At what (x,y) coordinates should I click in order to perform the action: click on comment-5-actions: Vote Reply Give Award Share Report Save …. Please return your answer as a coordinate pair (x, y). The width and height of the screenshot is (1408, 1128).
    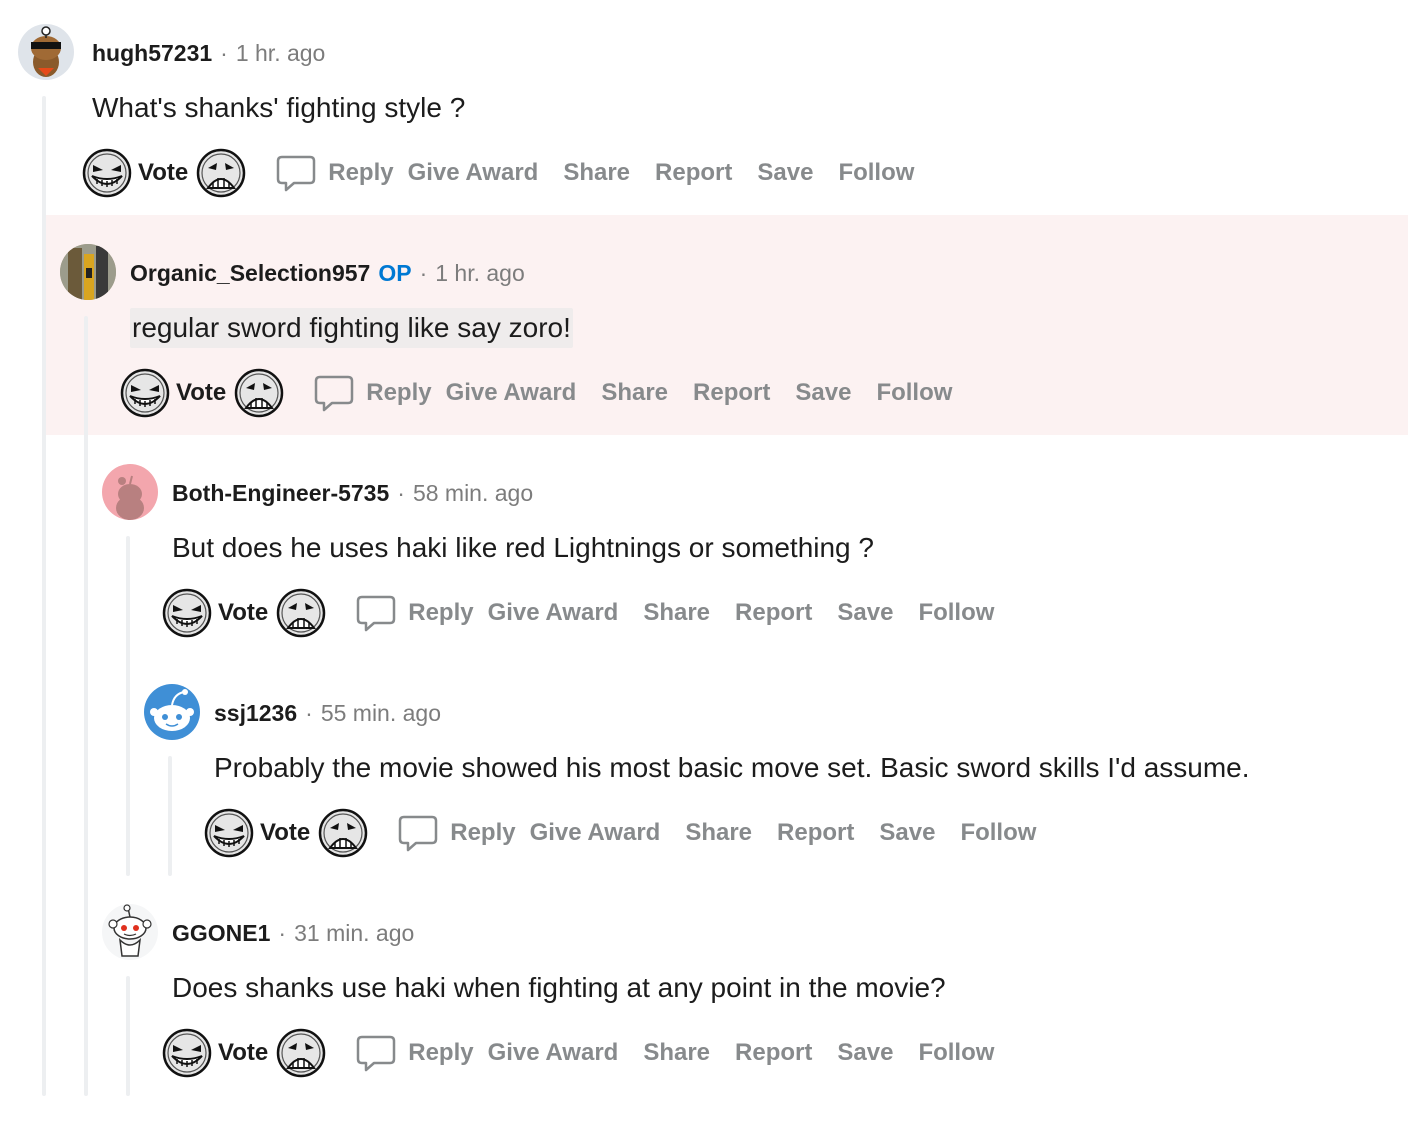
    Looking at the image, I should click on (590, 1053).